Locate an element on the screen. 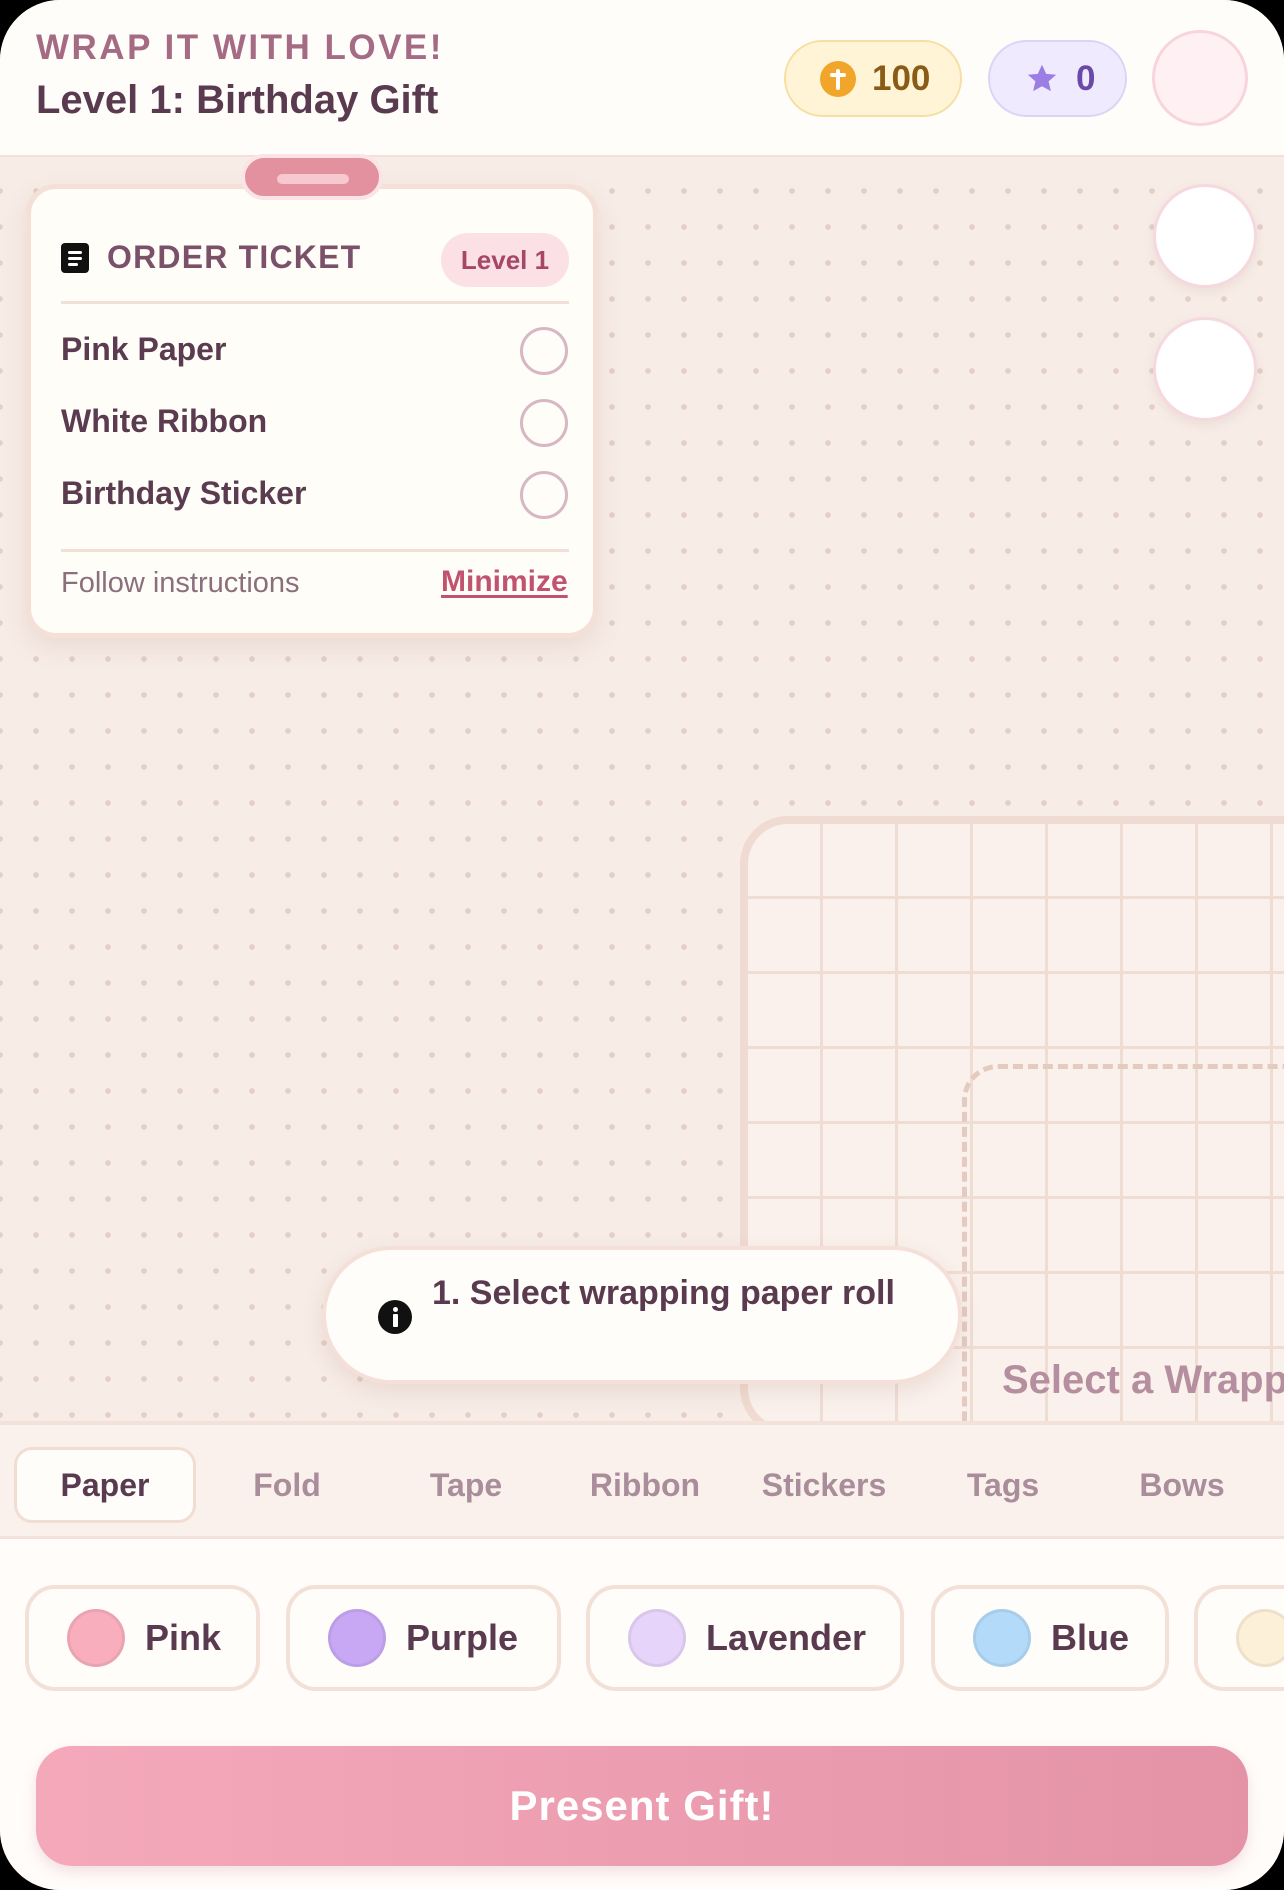 The height and width of the screenshot is (1890, 1284). coin-counter: 100 is located at coordinates (873, 78).